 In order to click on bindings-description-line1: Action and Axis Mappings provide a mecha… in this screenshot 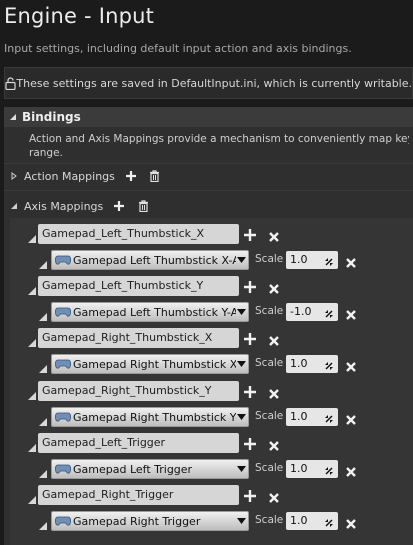, I will do `click(219, 139)`.